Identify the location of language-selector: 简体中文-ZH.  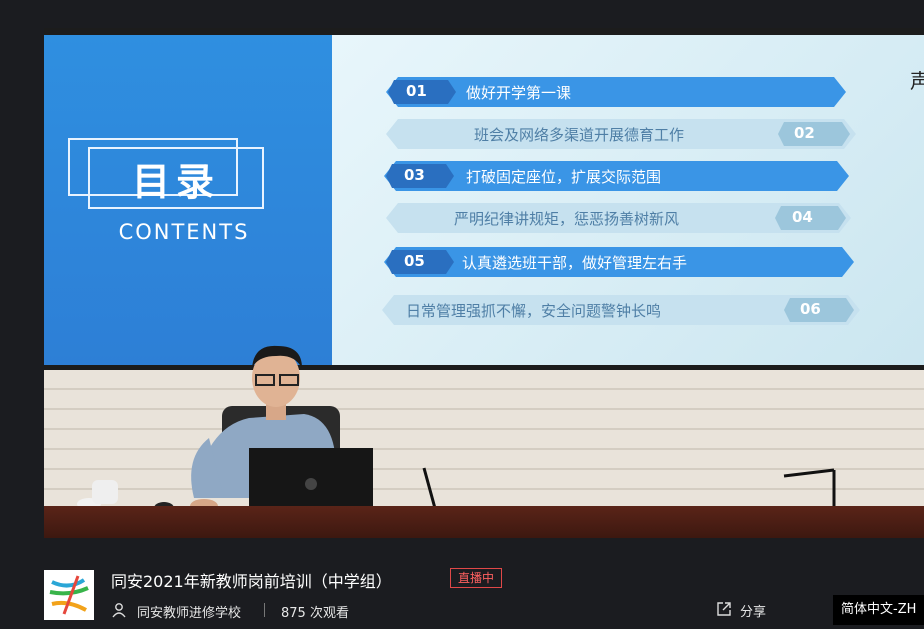
(878, 610).